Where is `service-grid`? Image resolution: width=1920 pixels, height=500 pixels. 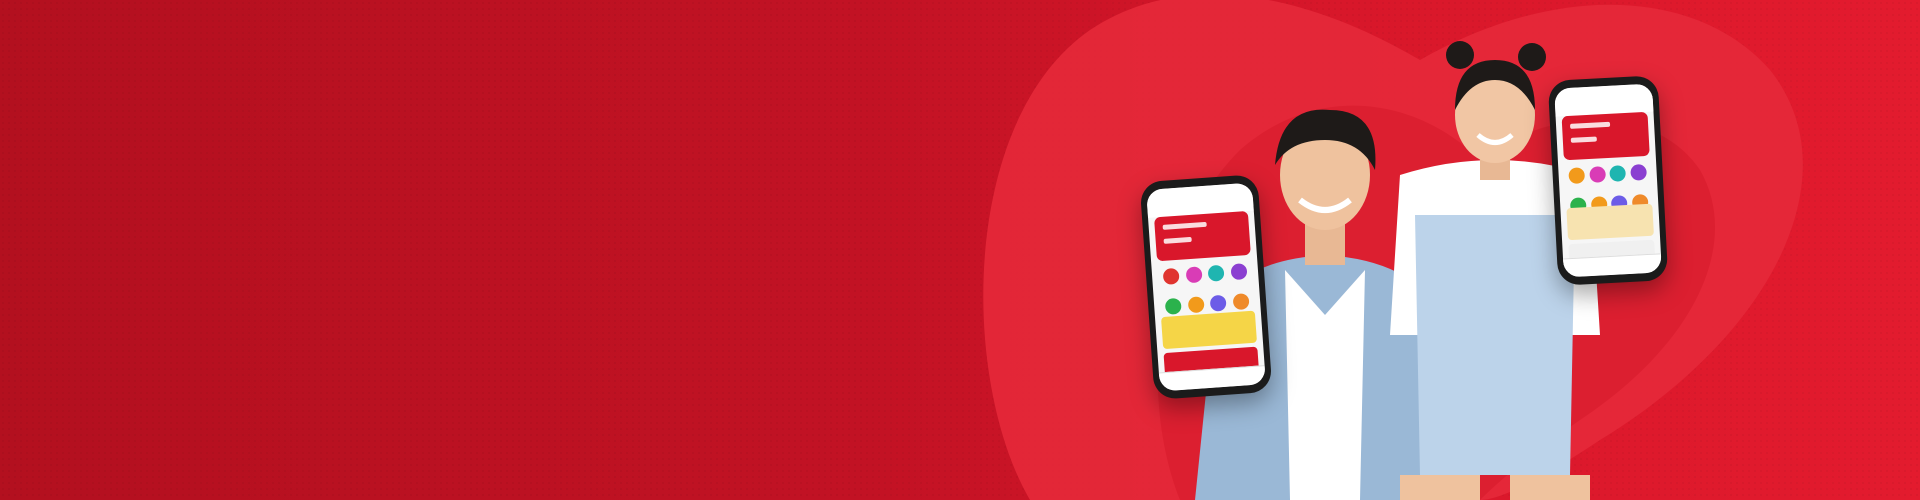 service-grid is located at coordinates (1206, 289).